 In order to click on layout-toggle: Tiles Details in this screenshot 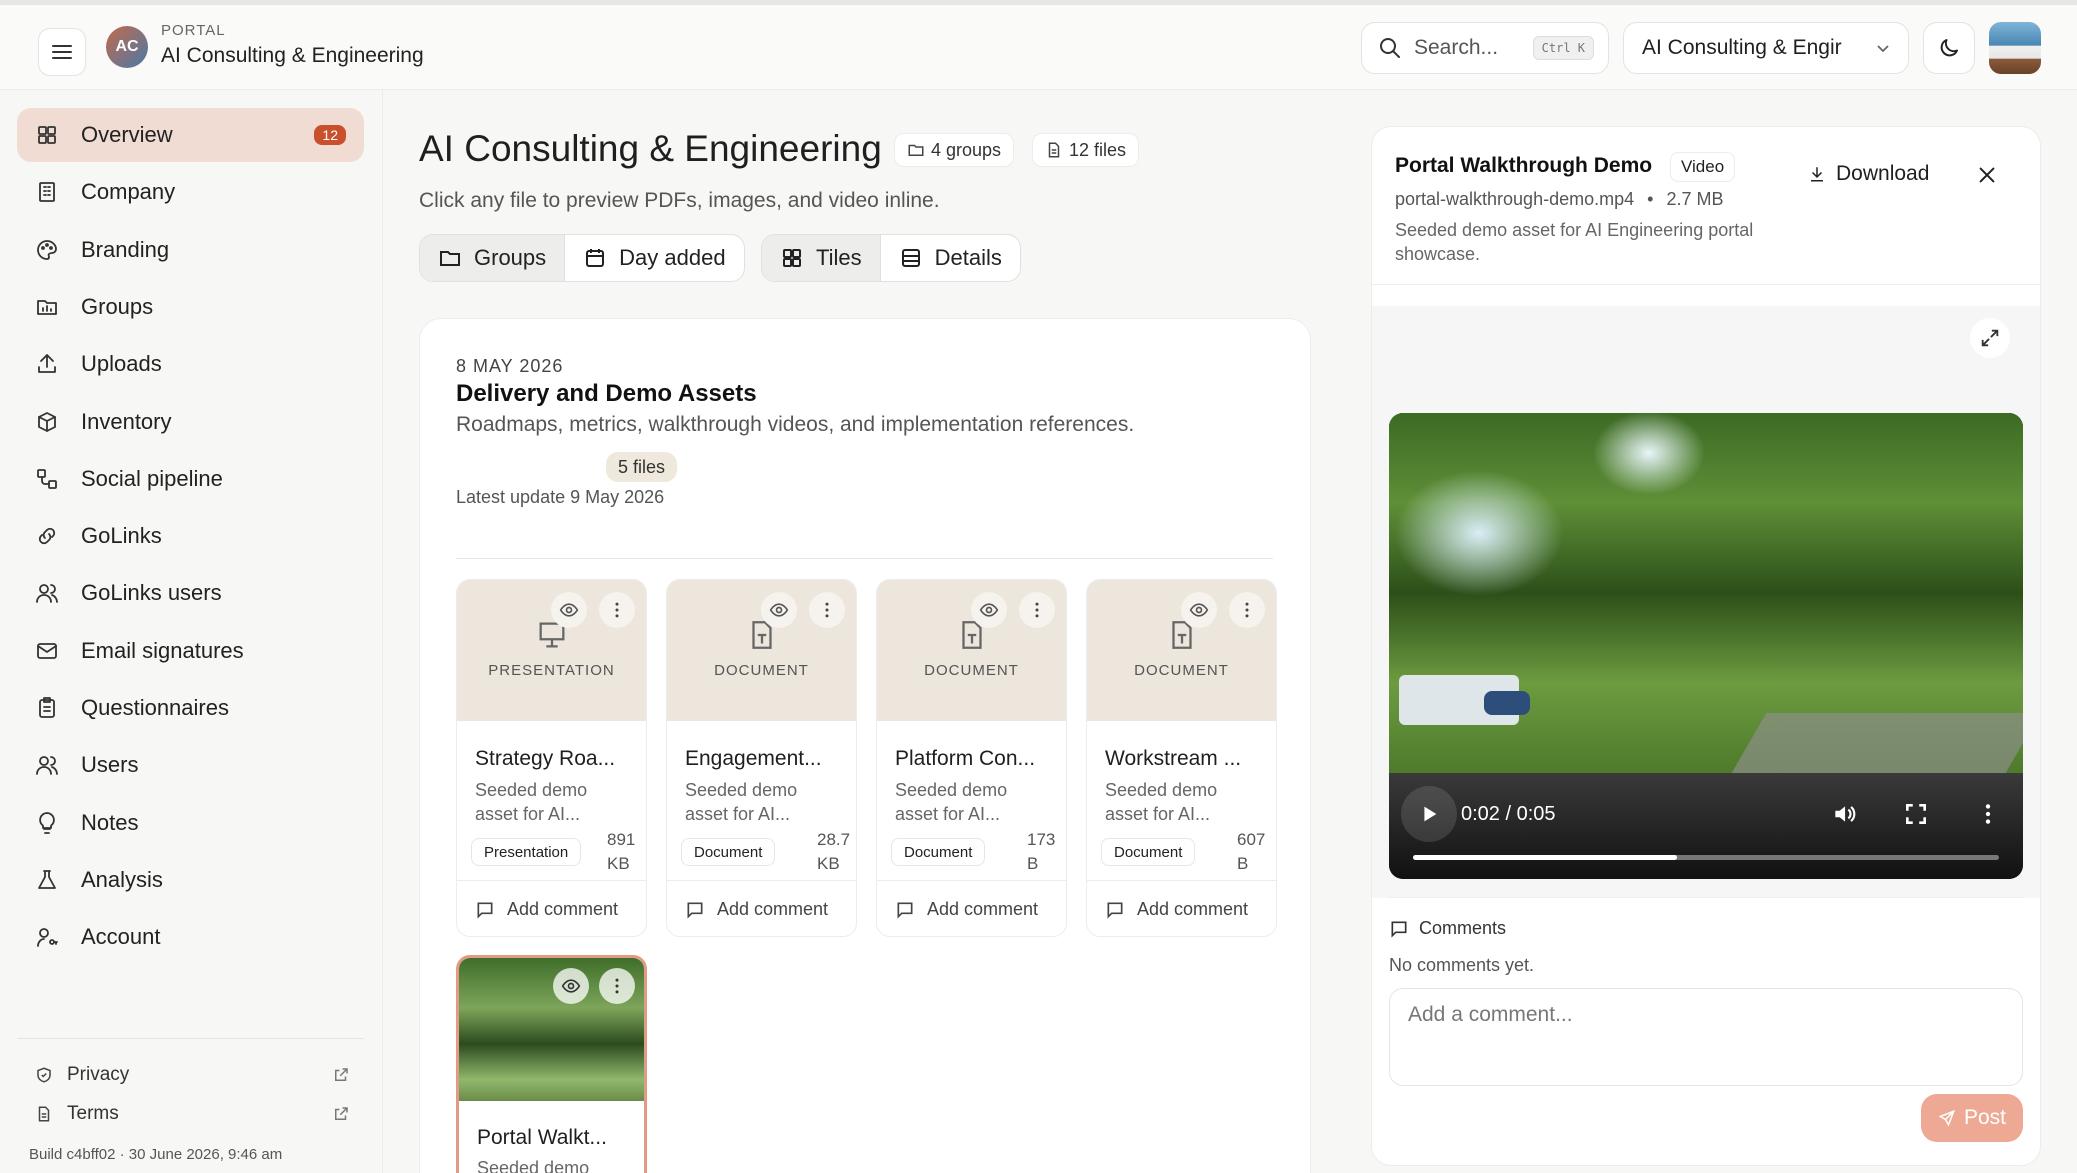, I will do `click(891, 258)`.